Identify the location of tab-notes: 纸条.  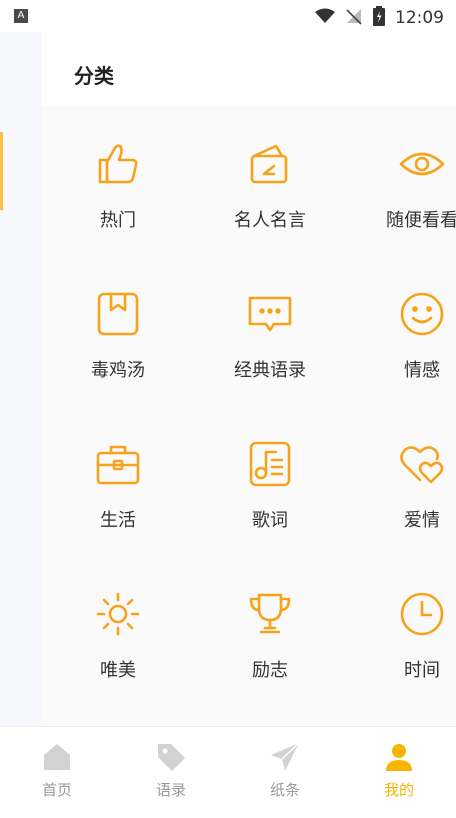
(285, 772).